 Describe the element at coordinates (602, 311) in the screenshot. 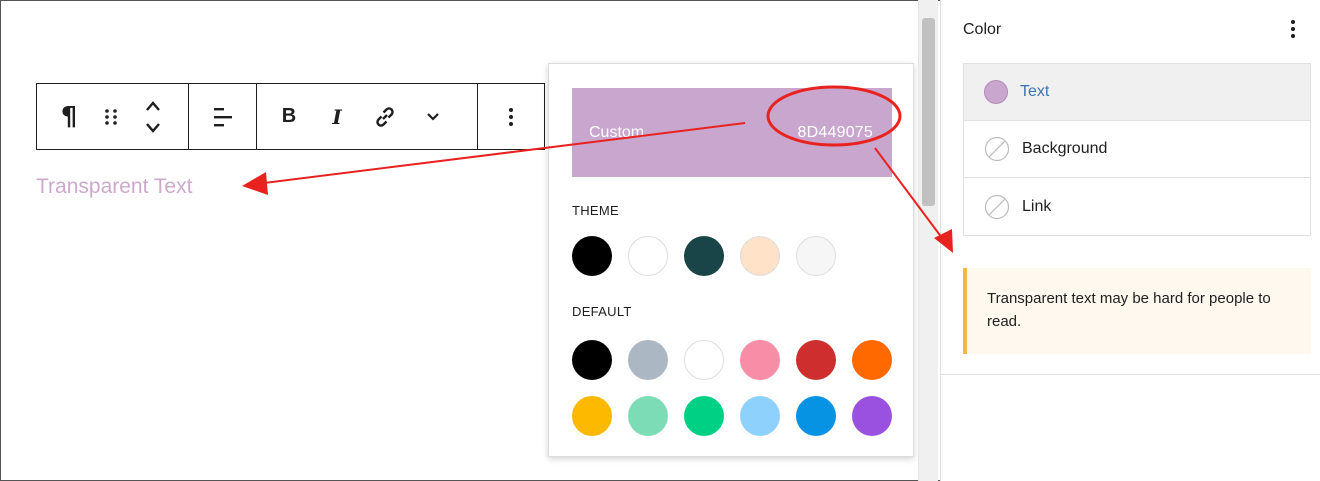

I see `default-section-label: DEFAULT` at that location.